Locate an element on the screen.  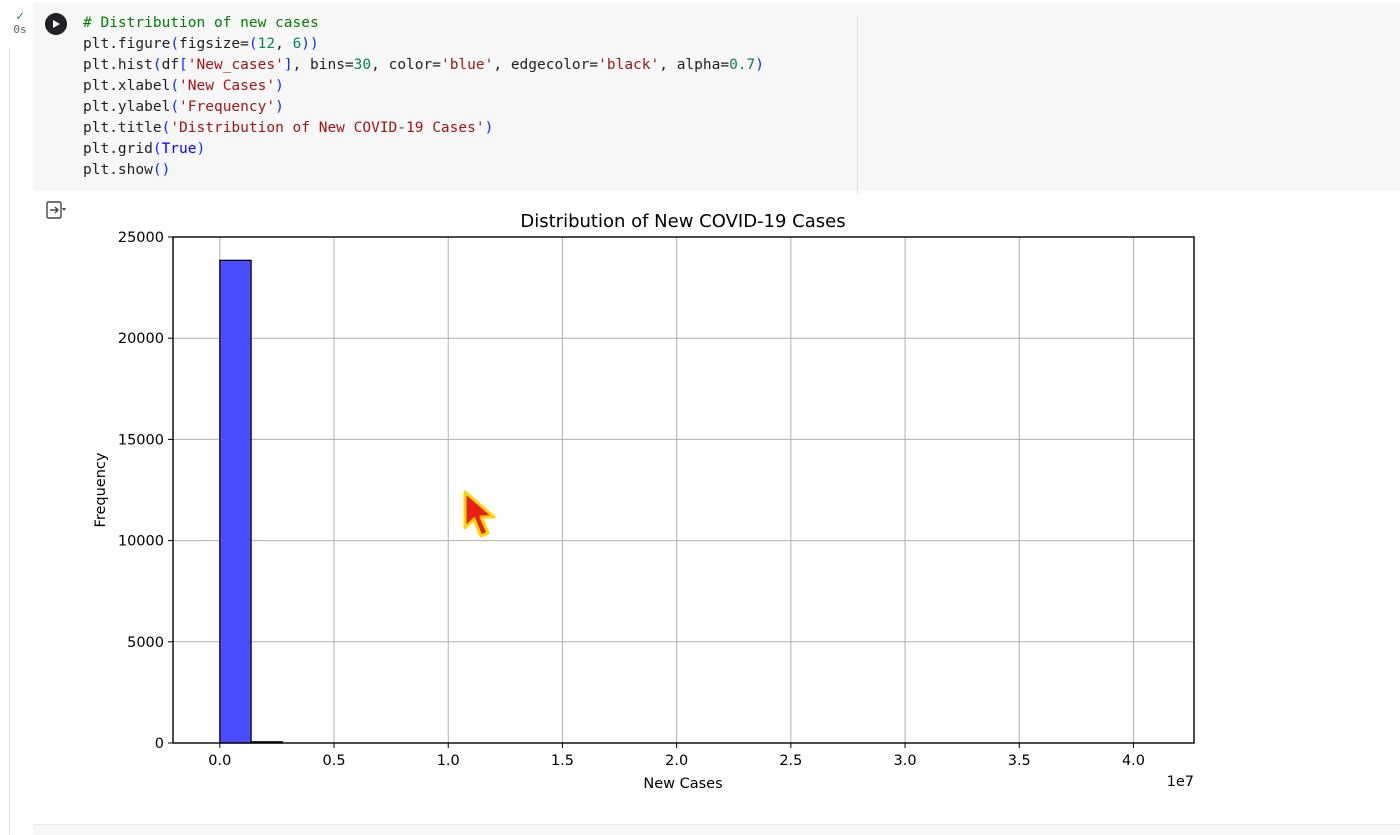
y-tick-label: 15000 is located at coordinates (141, 440).